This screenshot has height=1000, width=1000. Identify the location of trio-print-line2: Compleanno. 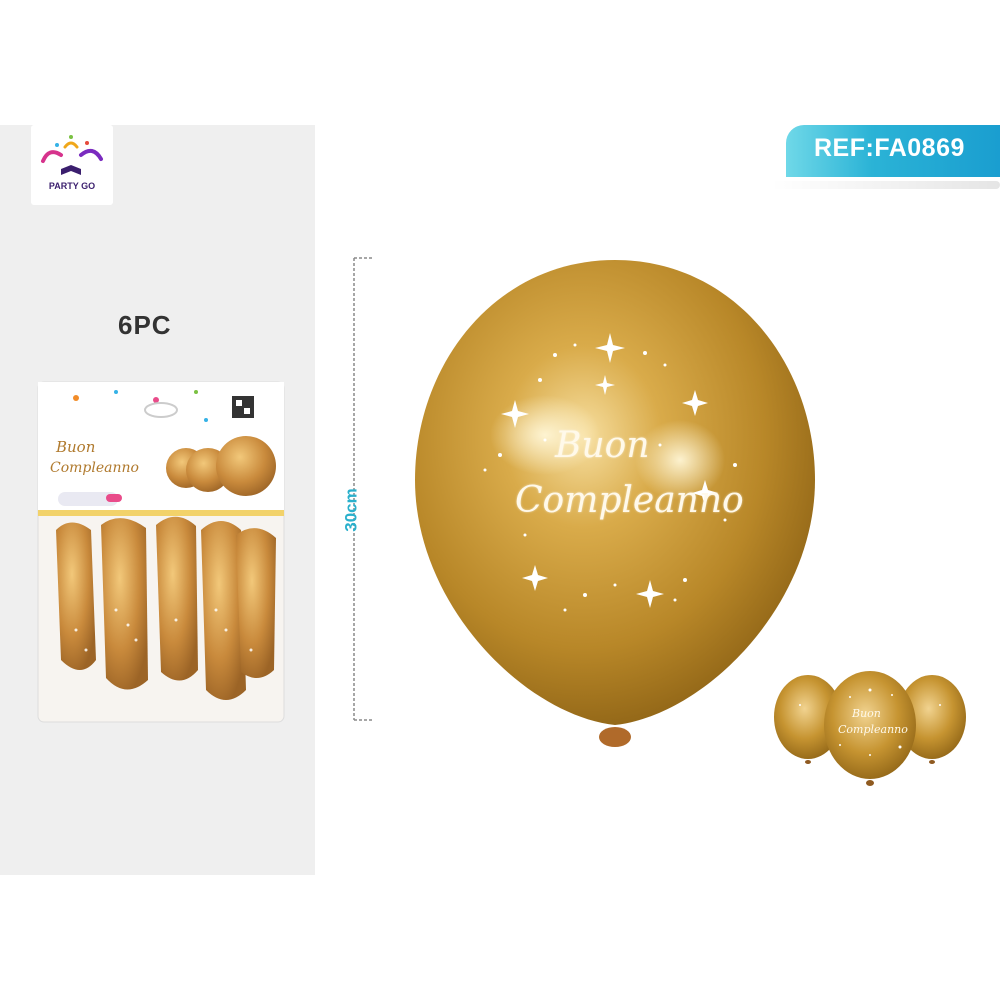
(873, 729).